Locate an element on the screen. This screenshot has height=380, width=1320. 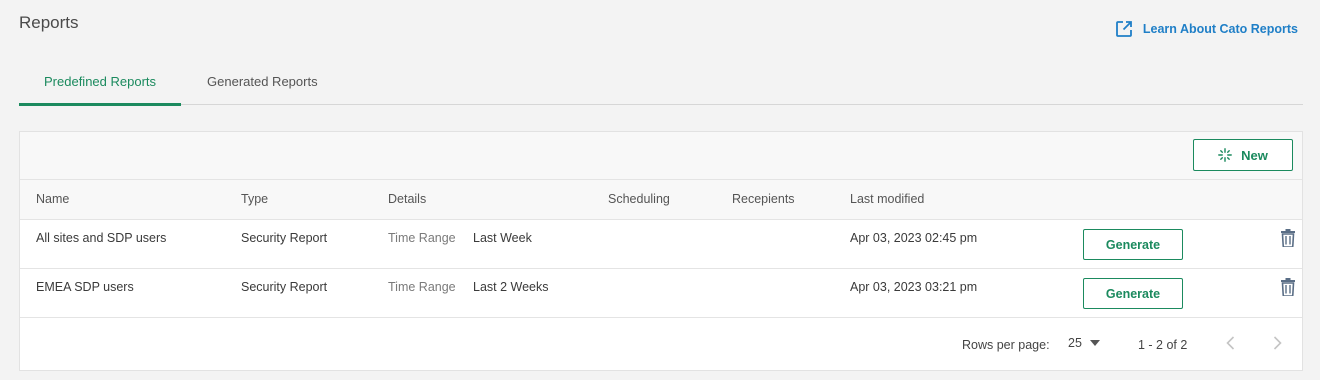
column-header-name: Name is located at coordinates (52, 199).